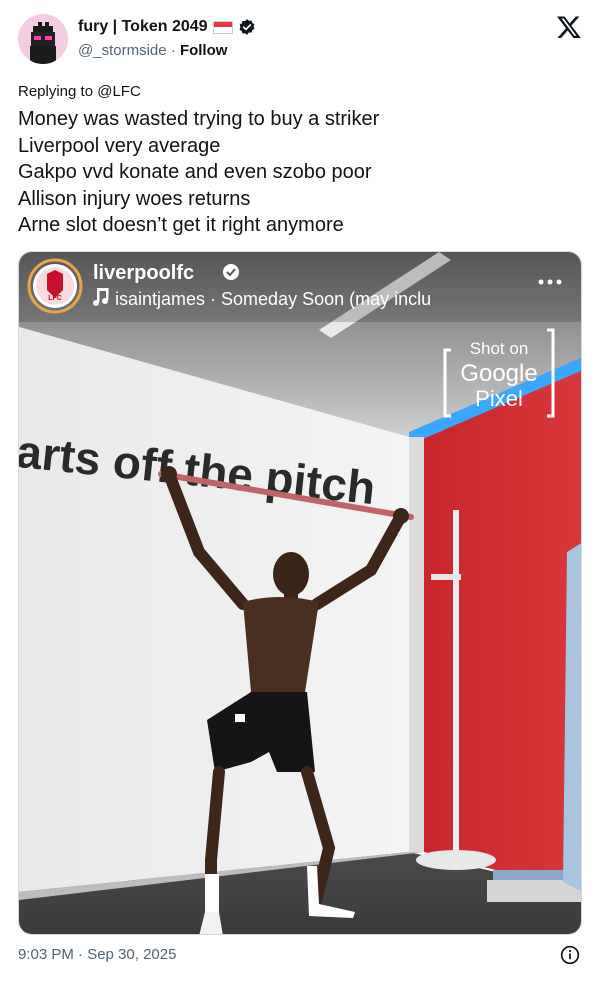 This screenshot has height=986, width=600. I want to click on author-name-row: fury | Token 2049, so click(167, 27).